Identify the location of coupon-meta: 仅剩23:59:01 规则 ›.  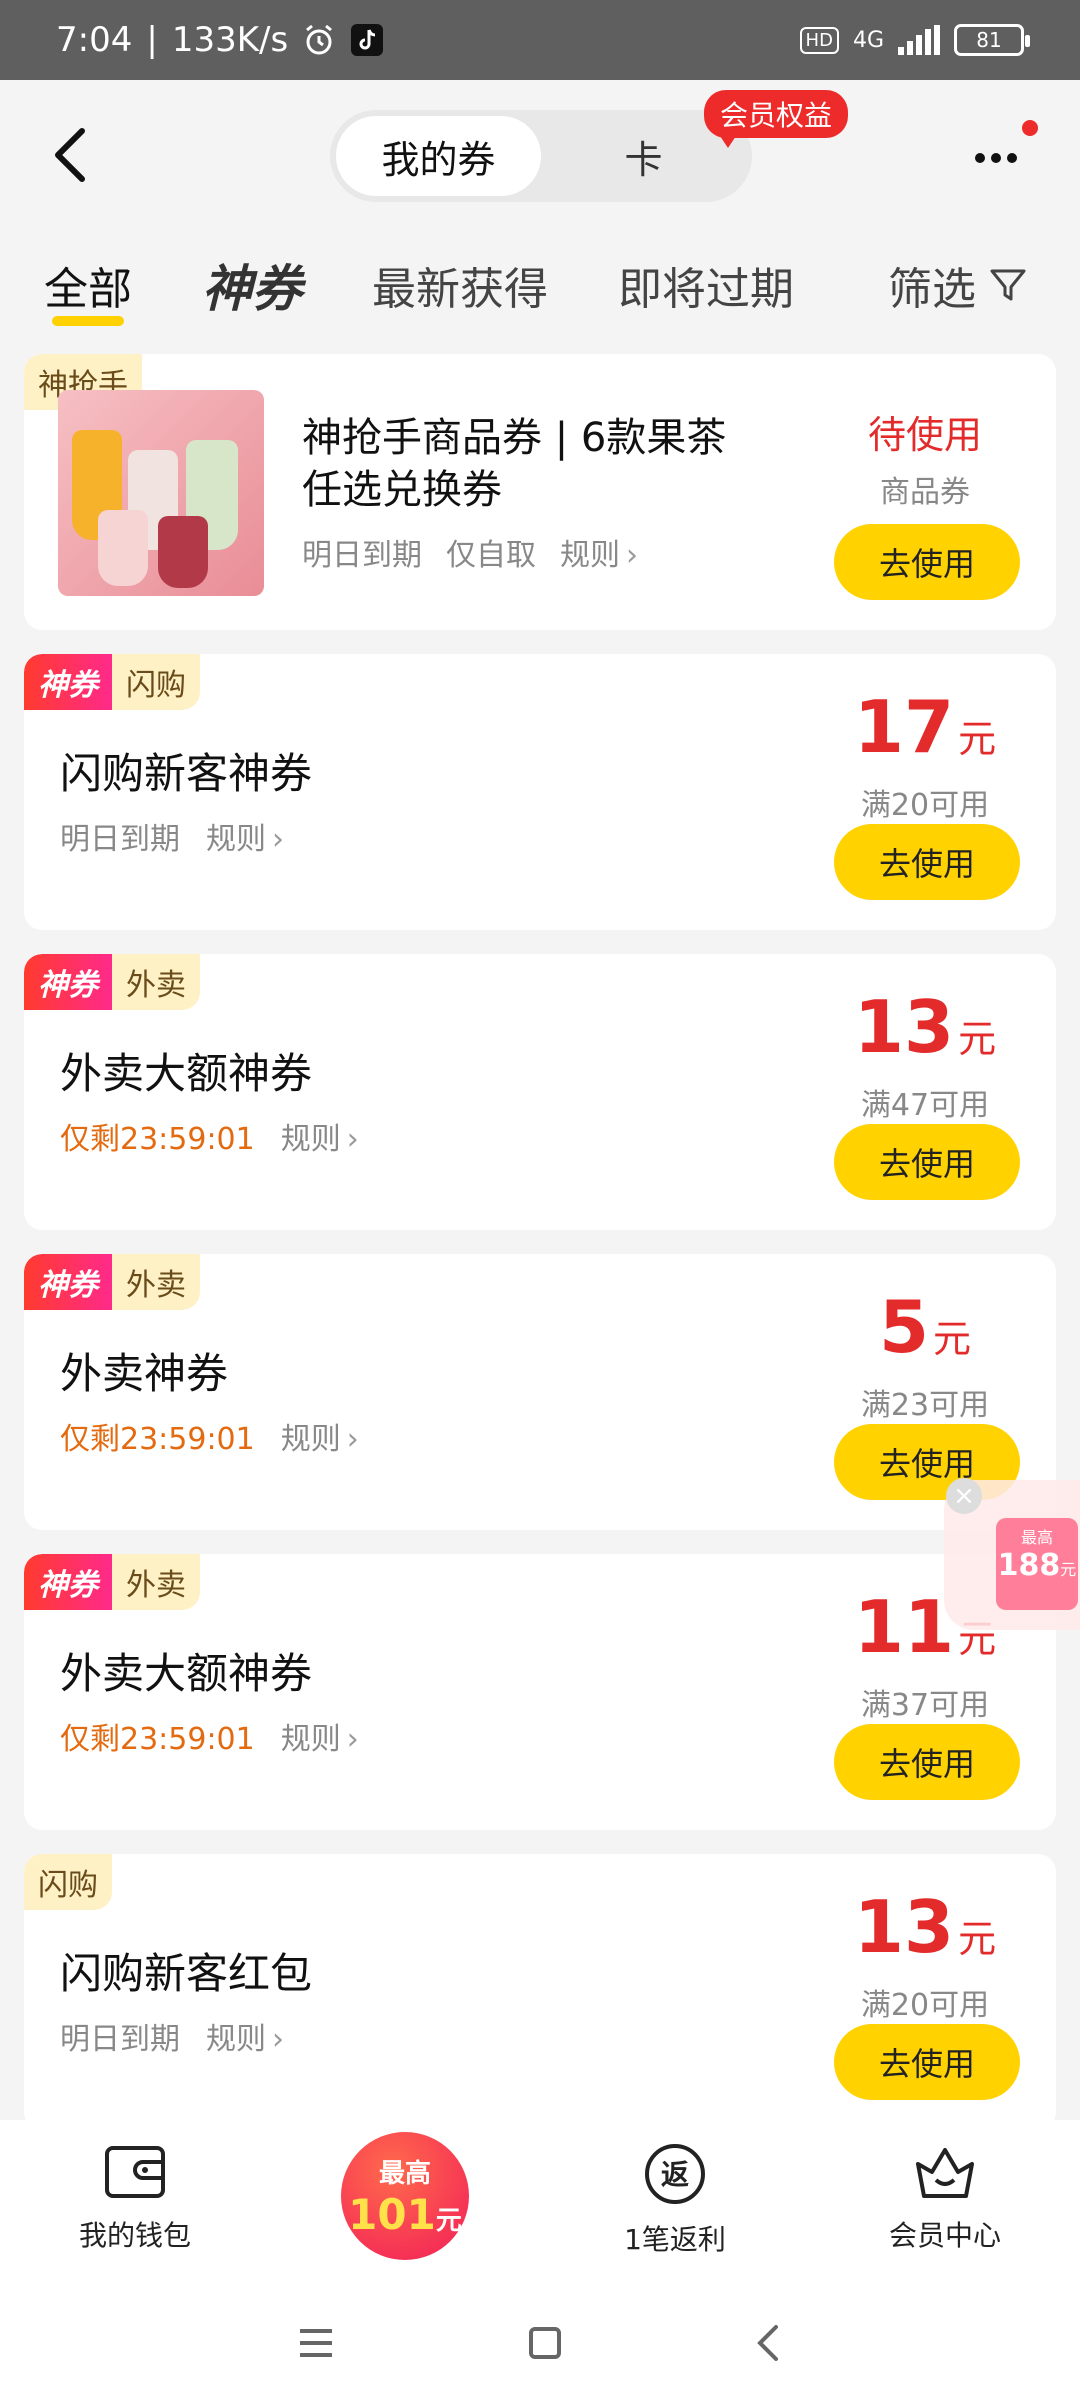
(209, 1736).